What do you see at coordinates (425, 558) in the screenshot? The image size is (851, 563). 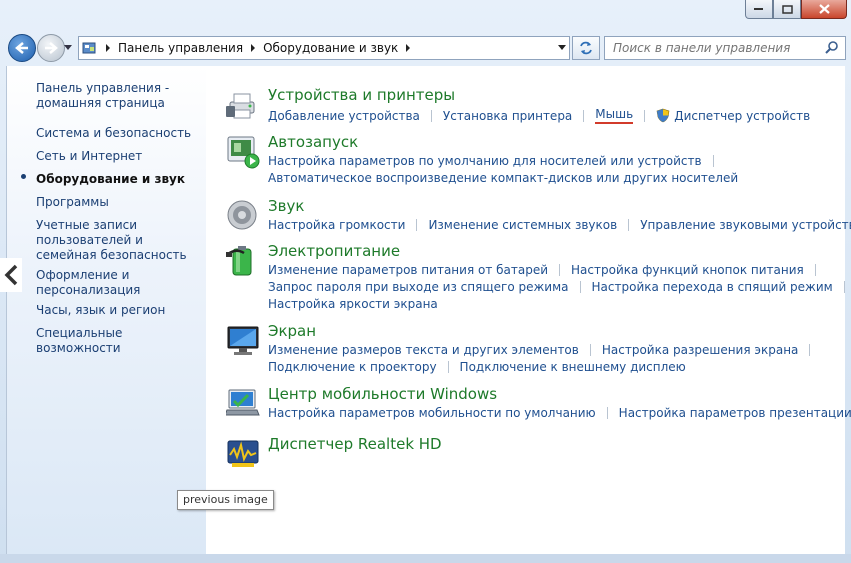 I see `window-bottom-edge` at bounding box center [425, 558].